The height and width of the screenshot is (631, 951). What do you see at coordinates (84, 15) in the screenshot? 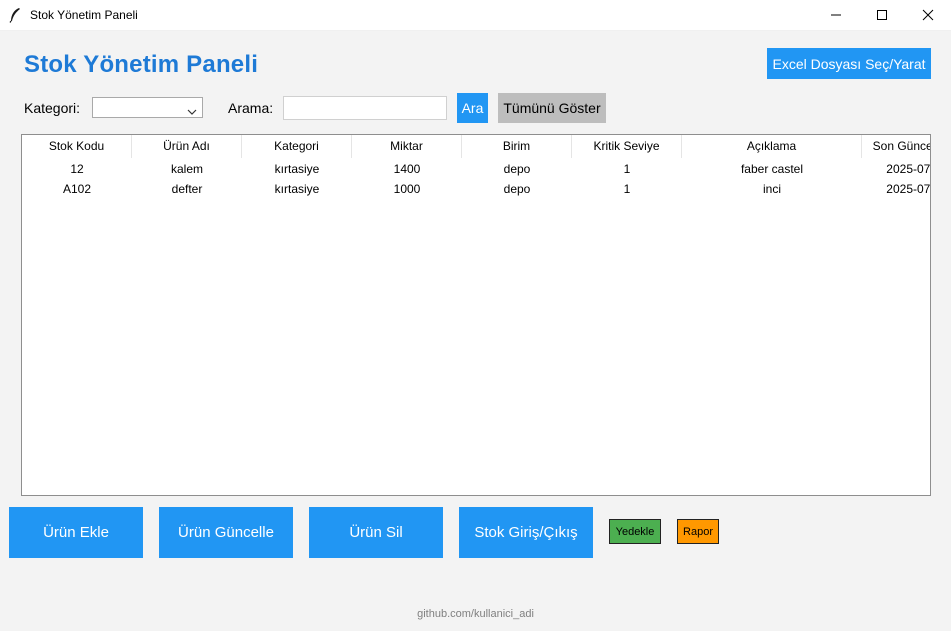
I see `window-title: Stok Yönetim Paneli` at bounding box center [84, 15].